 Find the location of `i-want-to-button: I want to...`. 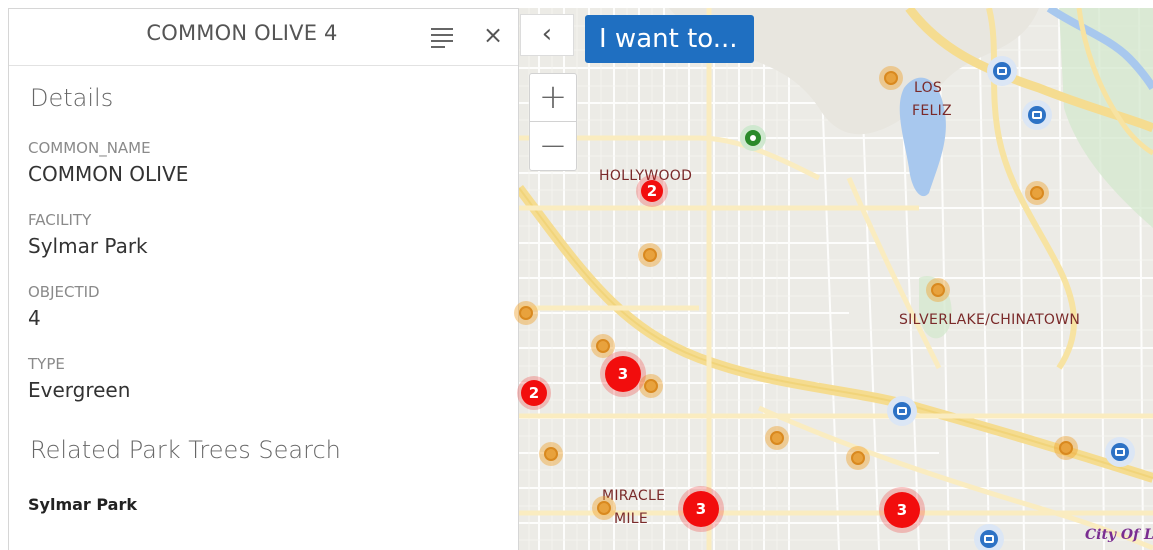

i-want-to-button: I want to... is located at coordinates (669, 39).